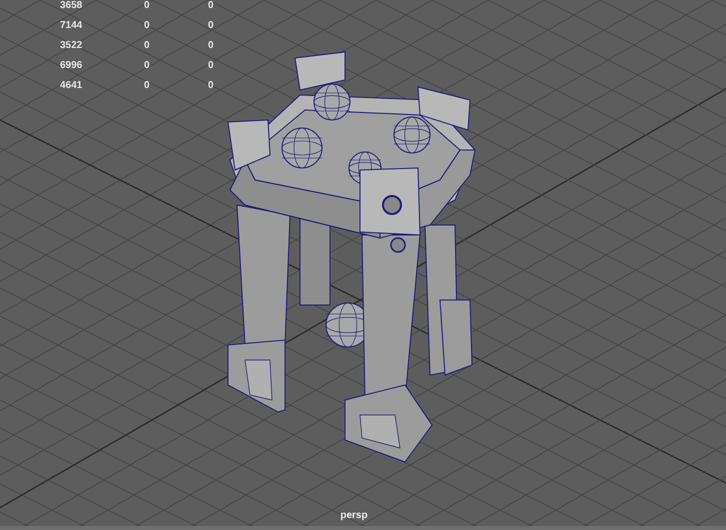 The image size is (726, 530). Describe the element at coordinates (71, 25) in the screenshot. I see `statistic-value: 7144` at that location.